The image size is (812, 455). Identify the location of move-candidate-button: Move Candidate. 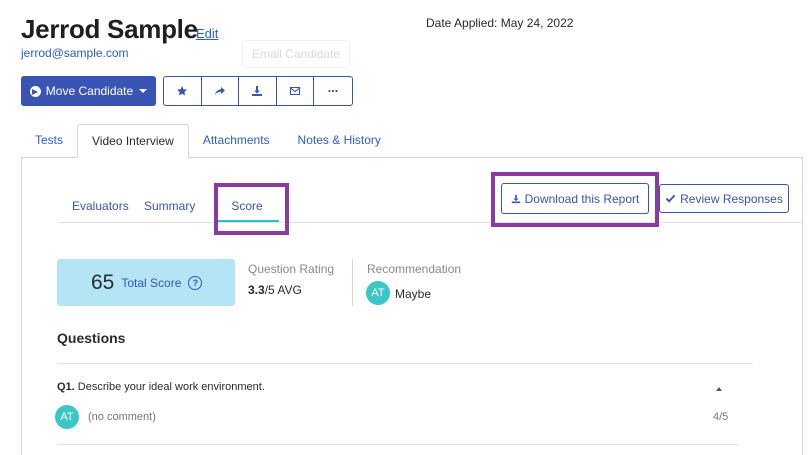
(88, 91).